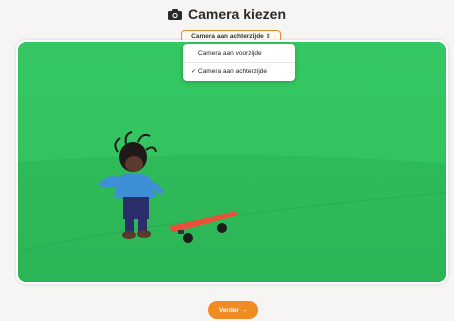 Image resolution: width=454 pixels, height=321 pixels. I want to click on option-front-camera: Camera aan voorzijde, so click(239, 53).